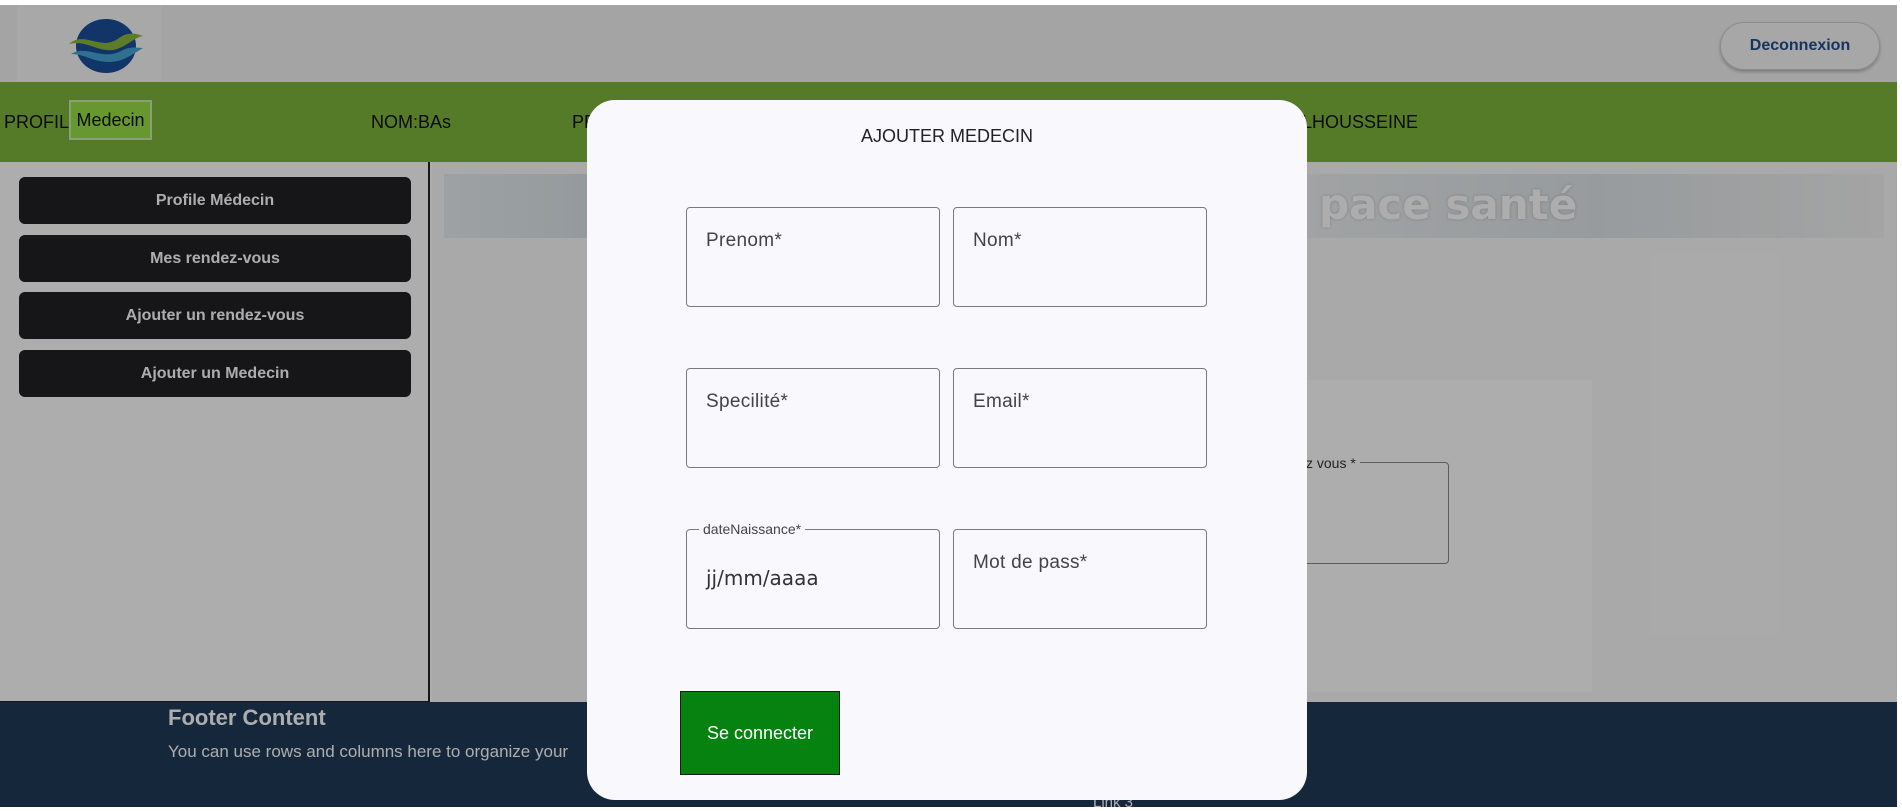 This screenshot has width=1902, height=811. What do you see at coordinates (1030, 562) in the screenshot?
I see `password-placeholder: Mot de pass*` at bounding box center [1030, 562].